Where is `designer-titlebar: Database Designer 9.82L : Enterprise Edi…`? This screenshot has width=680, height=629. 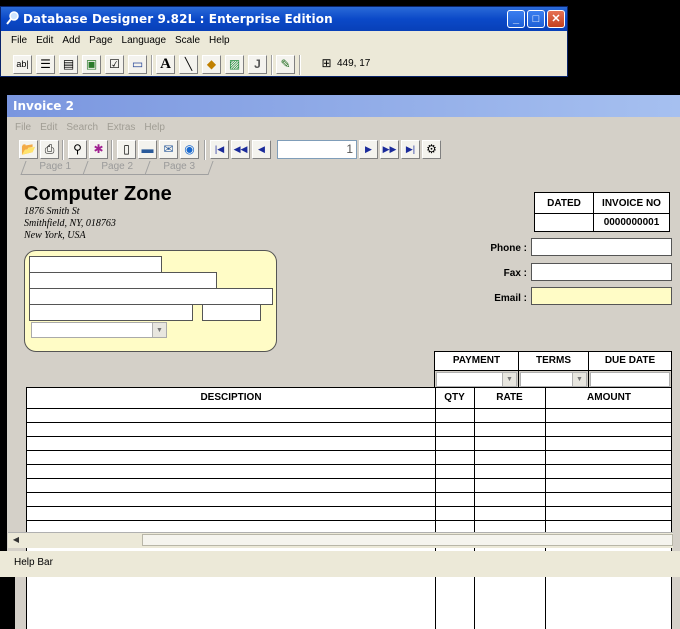 designer-titlebar: Database Designer 9.82L : Enterprise Edi… is located at coordinates (284, 19).